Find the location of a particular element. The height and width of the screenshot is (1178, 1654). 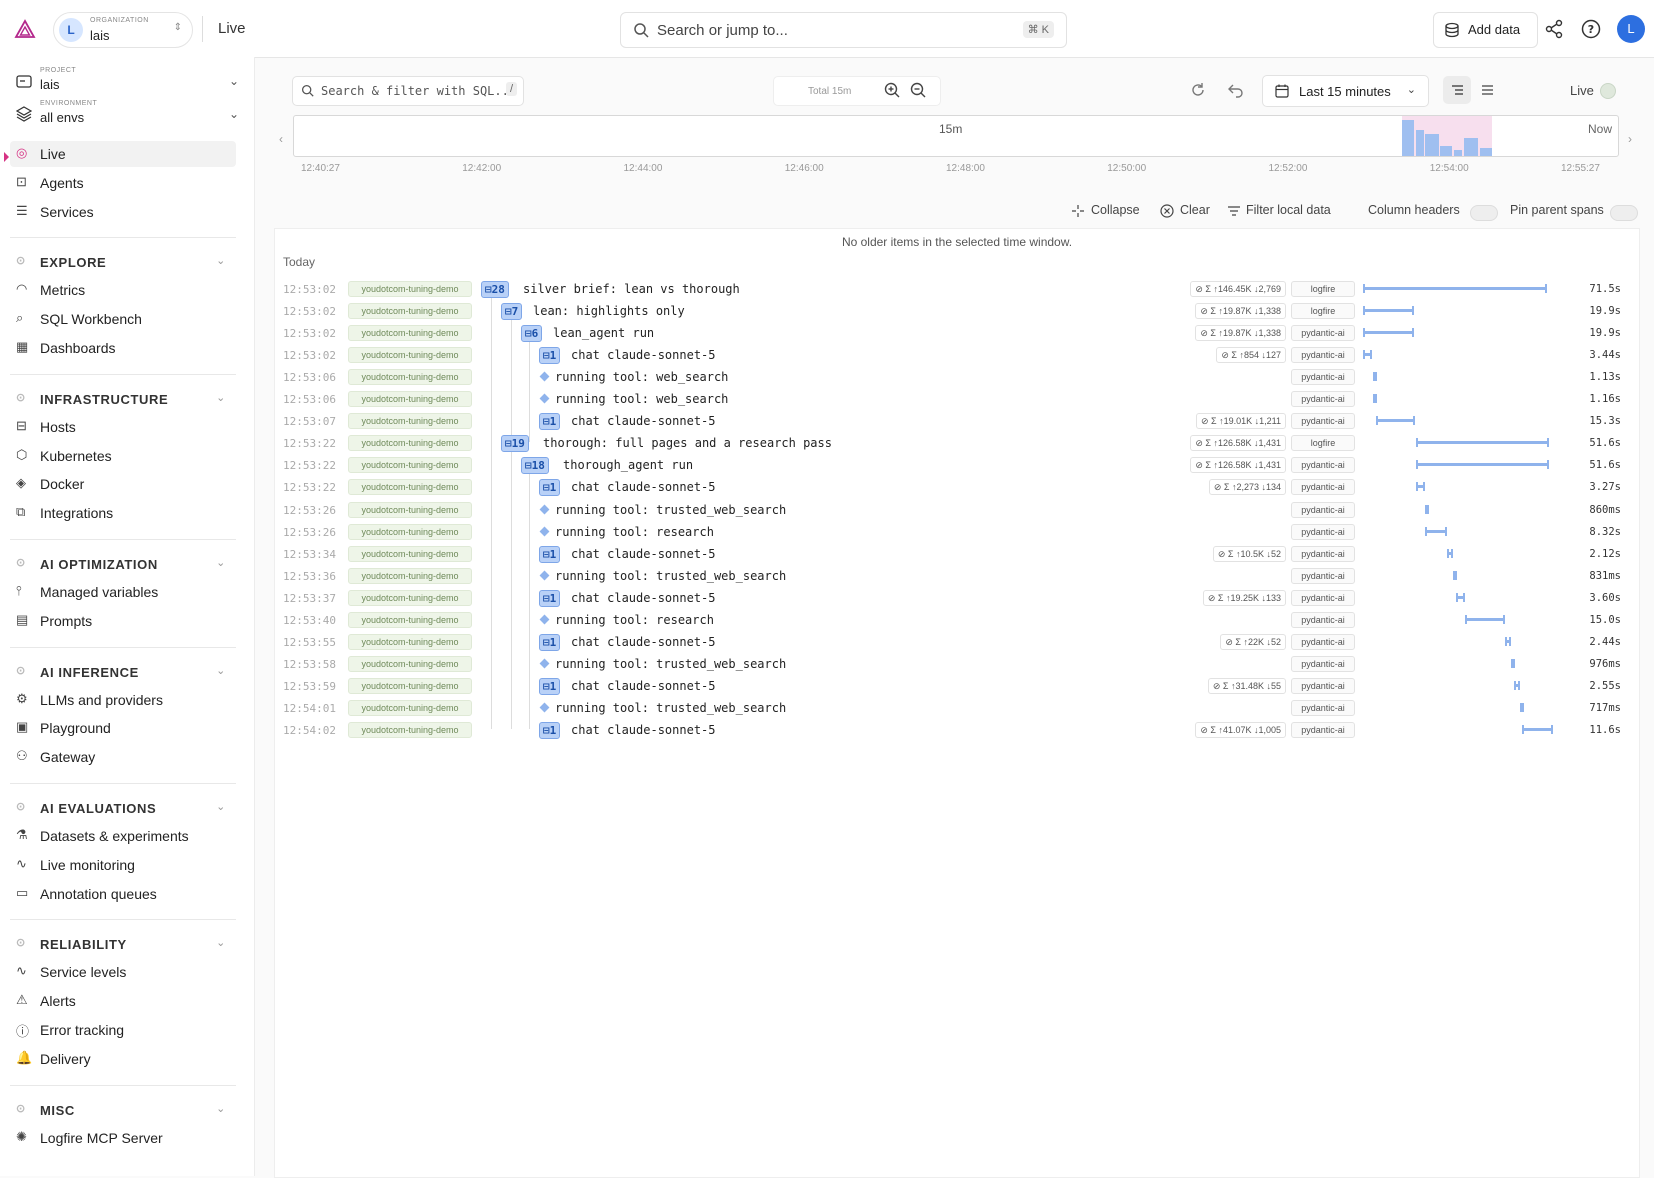

logfire-logo-icon is located at coordinates (25, 30).